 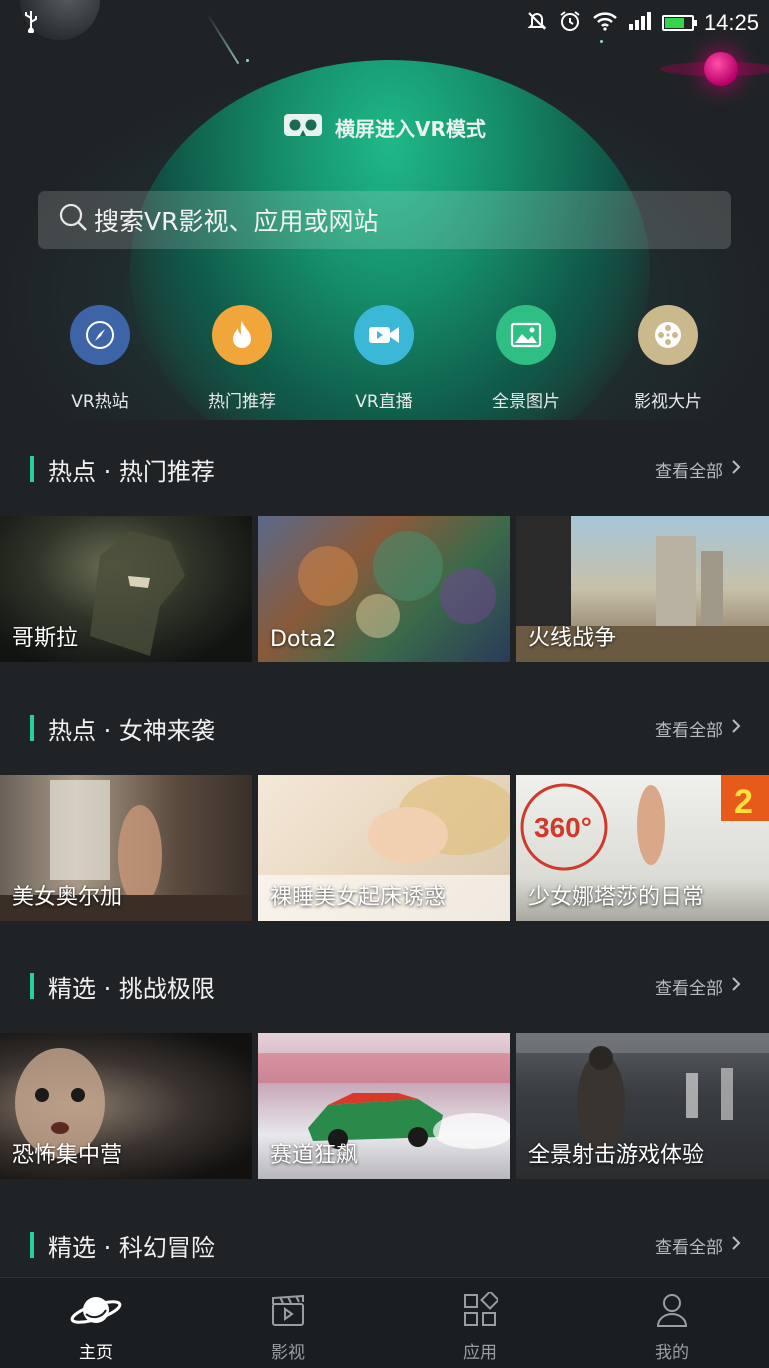 What do you see at coordinates (31, 23) in the screenshot?
I see `usb-icon` at bounding box center [31, 23].